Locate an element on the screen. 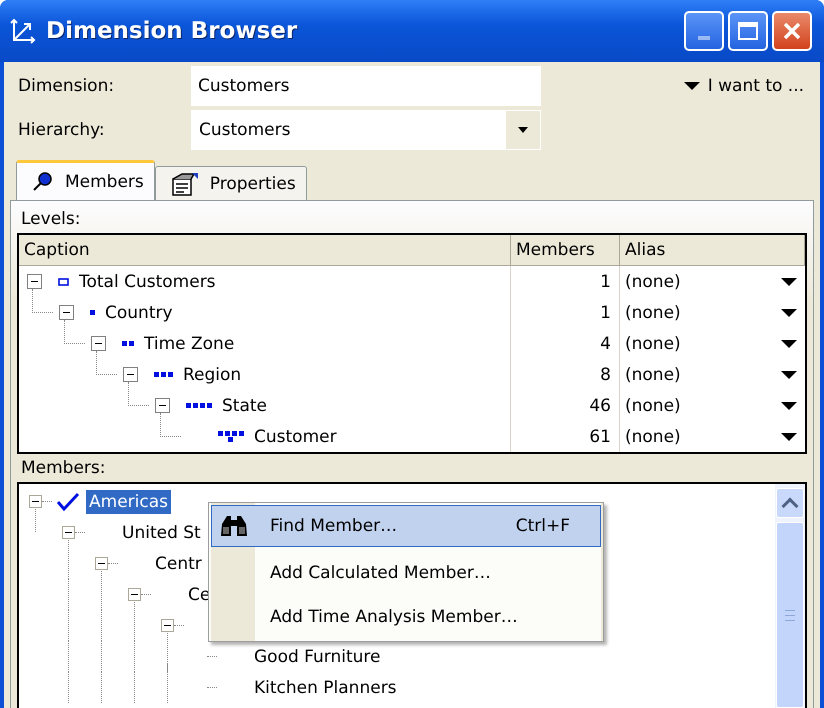 This screenshot has width=824, height=708. tree-item: Centr is located at coordinates (178, 564).